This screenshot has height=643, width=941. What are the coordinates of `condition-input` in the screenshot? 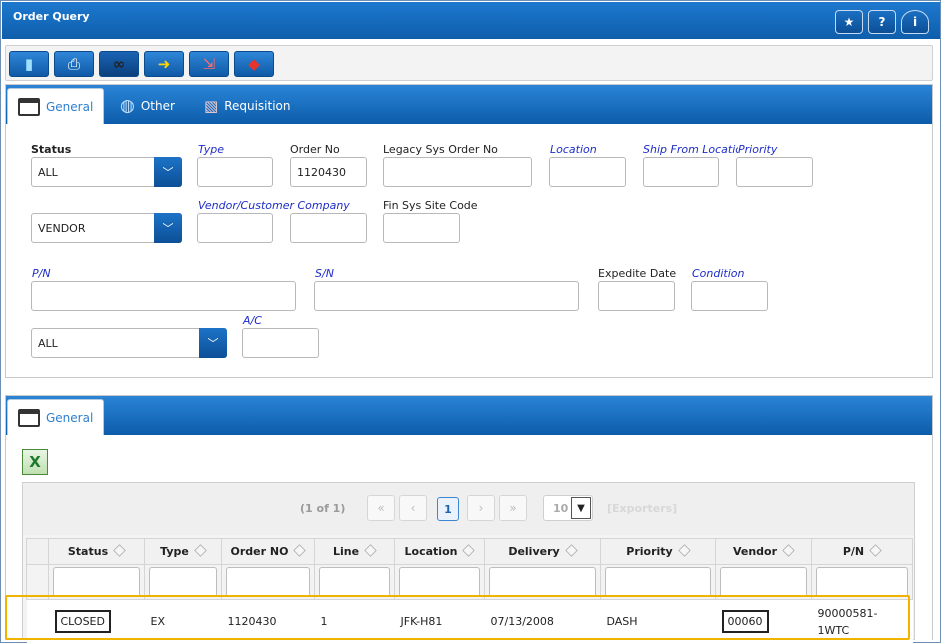 It's located at (729, 296).